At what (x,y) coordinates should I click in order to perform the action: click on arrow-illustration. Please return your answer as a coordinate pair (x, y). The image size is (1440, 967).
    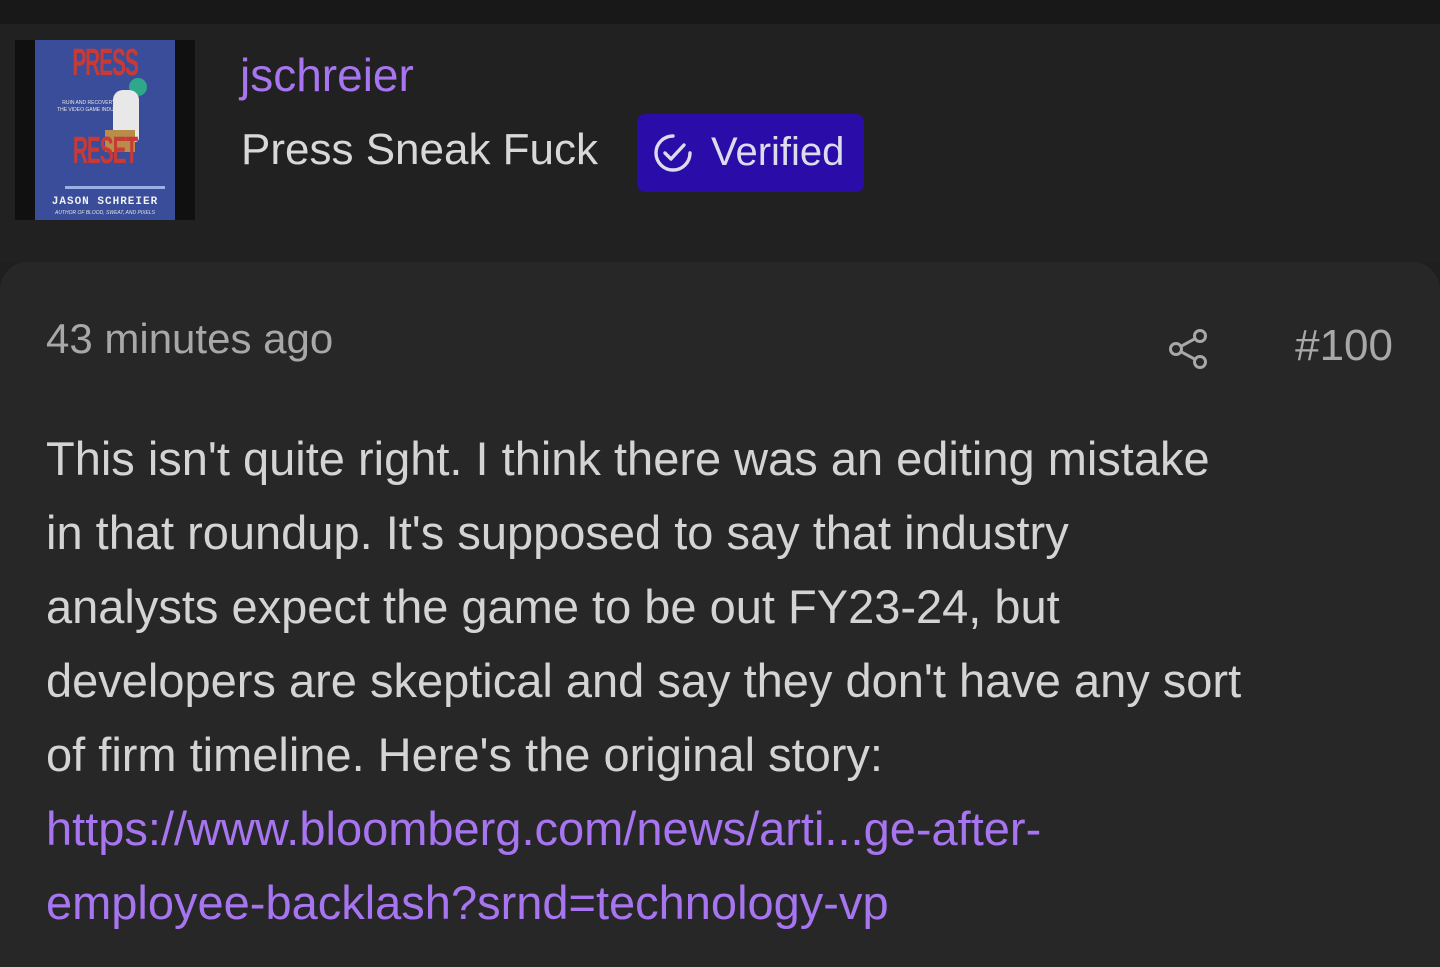
    Looking at the image, I should click on (115, 187).